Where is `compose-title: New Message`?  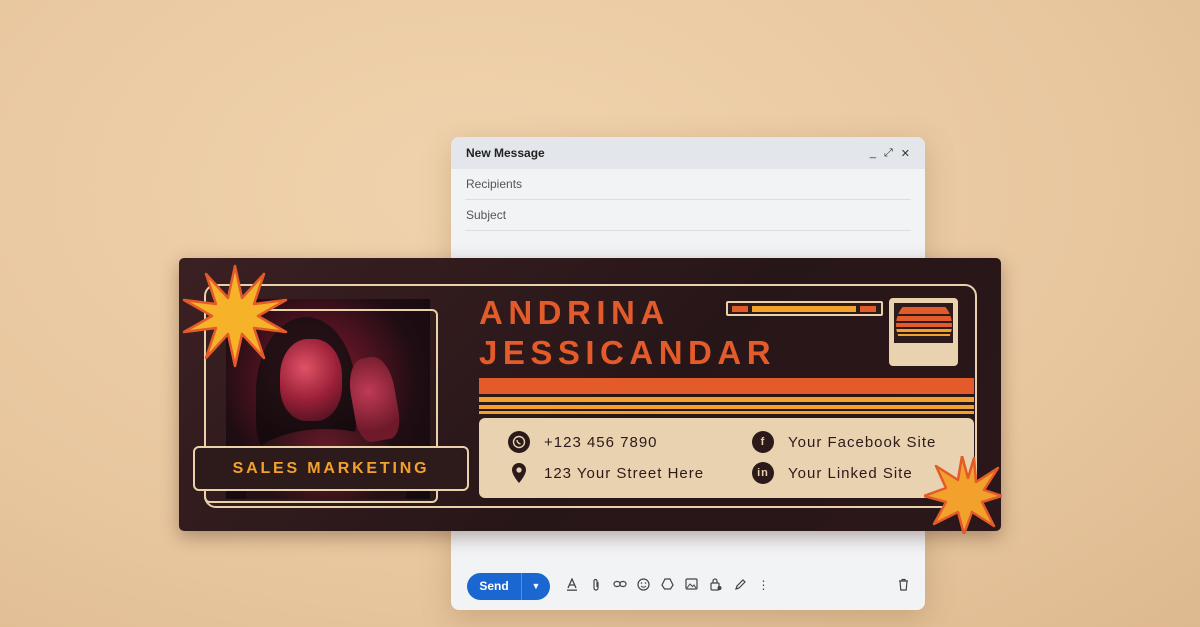
compose-title: New Message is located at coordinates (505, 153).